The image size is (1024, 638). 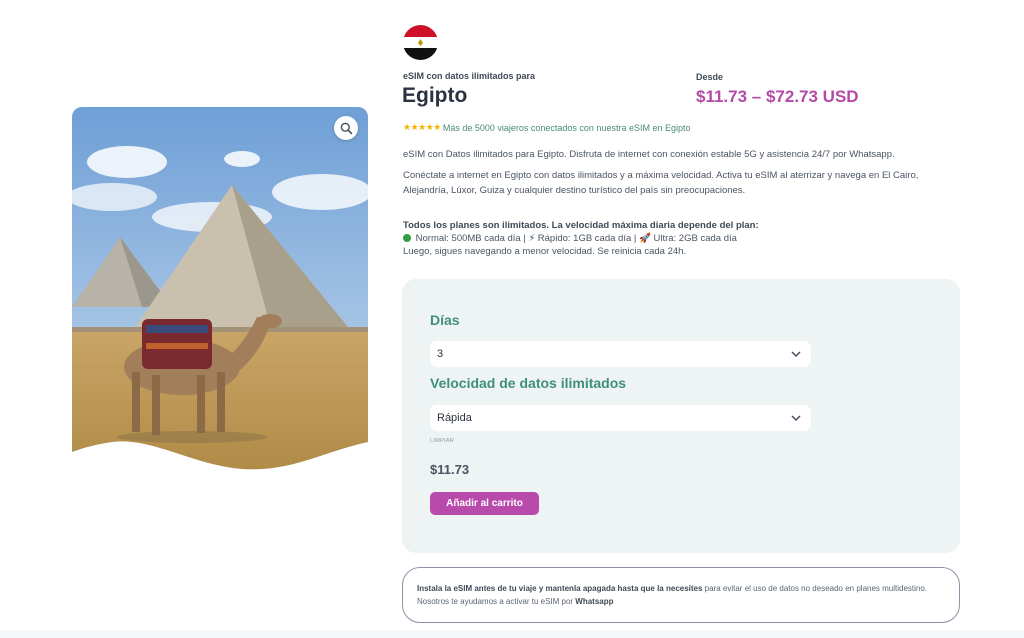 I want to click on speed-select: Rápida, so click(x=620, y=418).